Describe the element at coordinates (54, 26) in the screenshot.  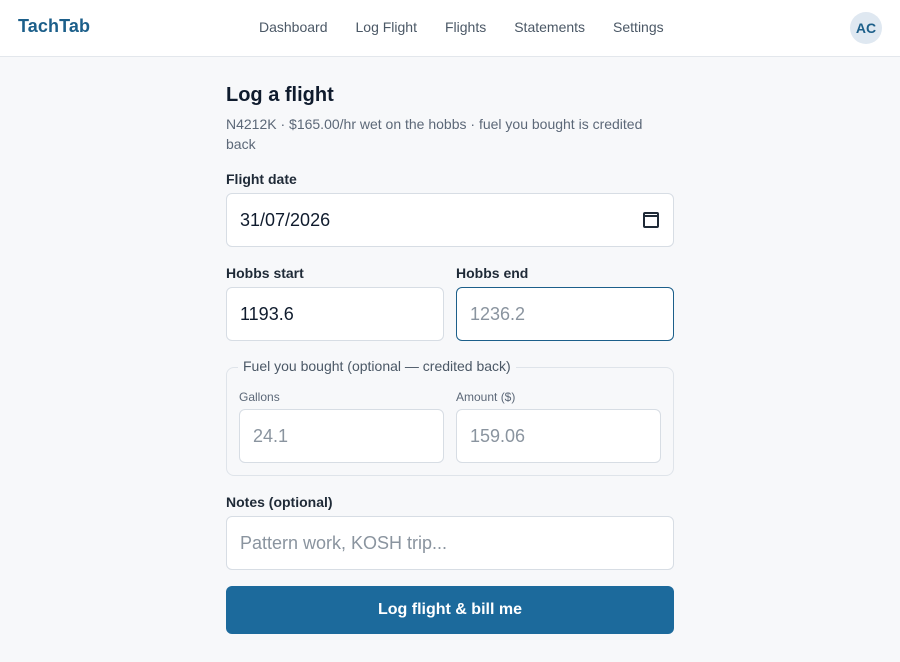
I see `brand-logo: TachTab` at that location.